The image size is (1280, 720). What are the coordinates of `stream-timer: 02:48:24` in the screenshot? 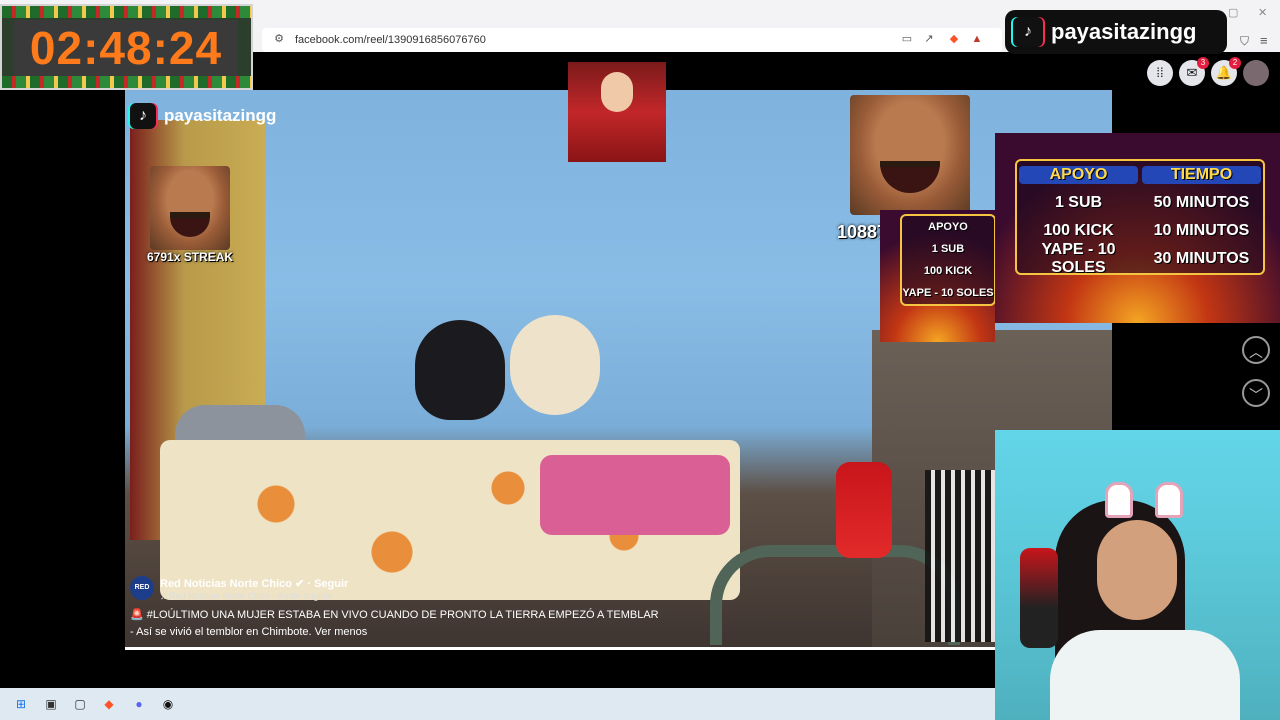 It's located at (126, 47).